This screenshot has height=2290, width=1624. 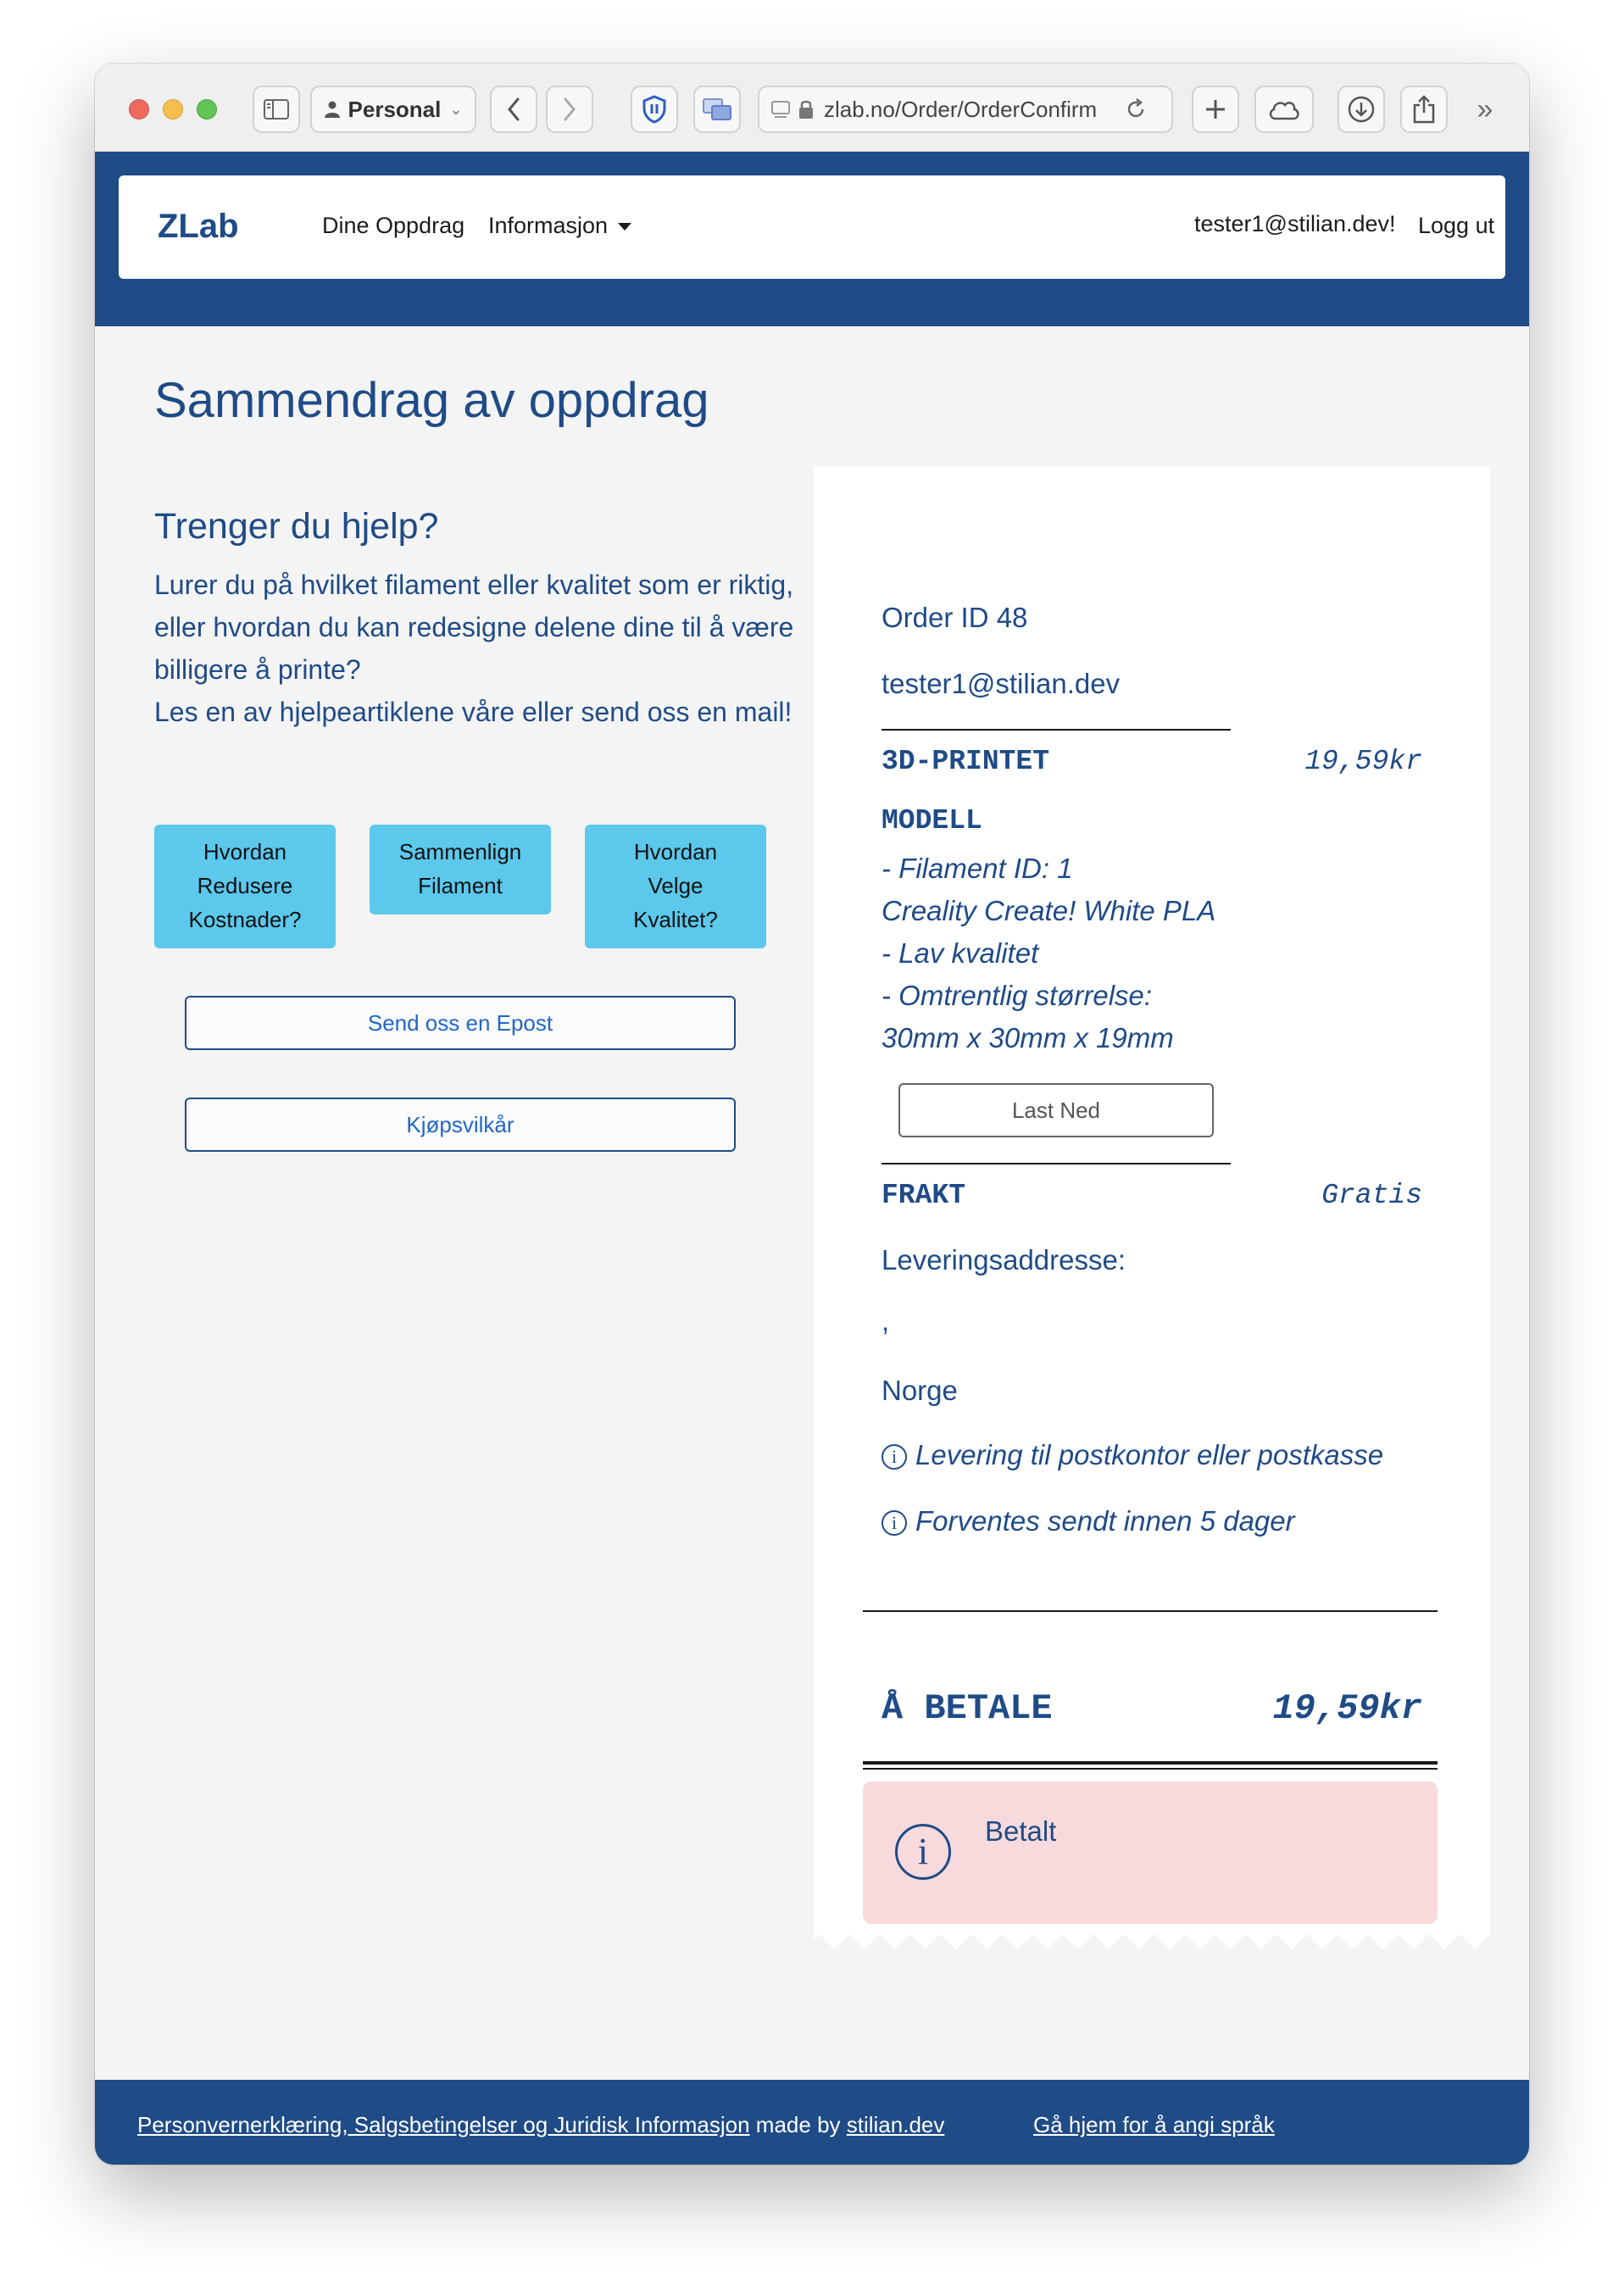 I want to click on brand-logo: ZLab, so click(x=198, y=227).